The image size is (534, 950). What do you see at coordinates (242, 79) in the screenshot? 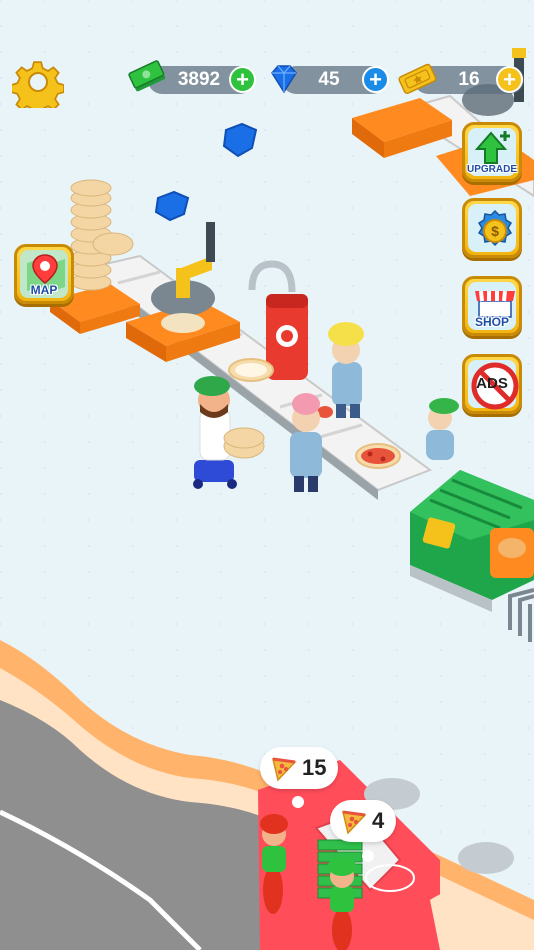
I see `add-cash-button: +` at bounding box center [242, 79].